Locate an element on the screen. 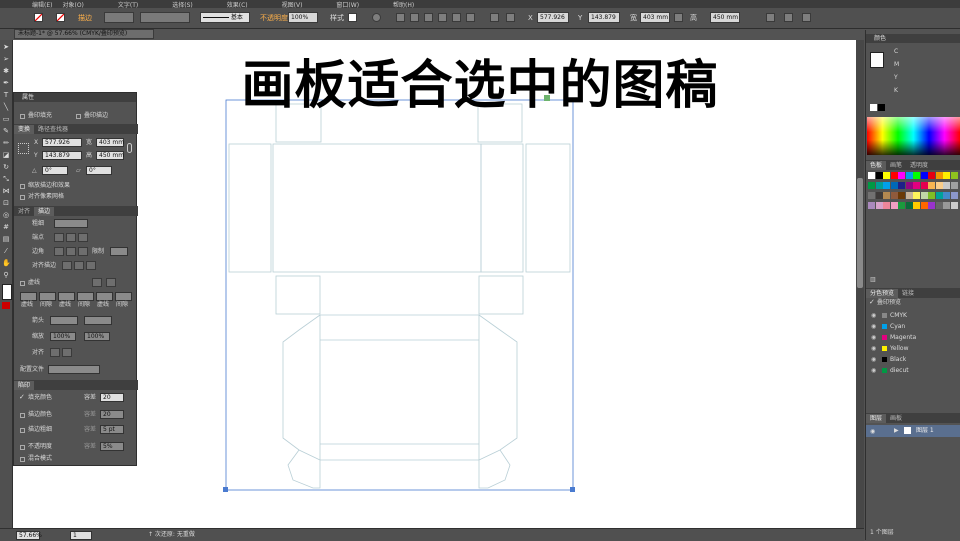  type-tool-icon: T is located at coordinates (6, 95).